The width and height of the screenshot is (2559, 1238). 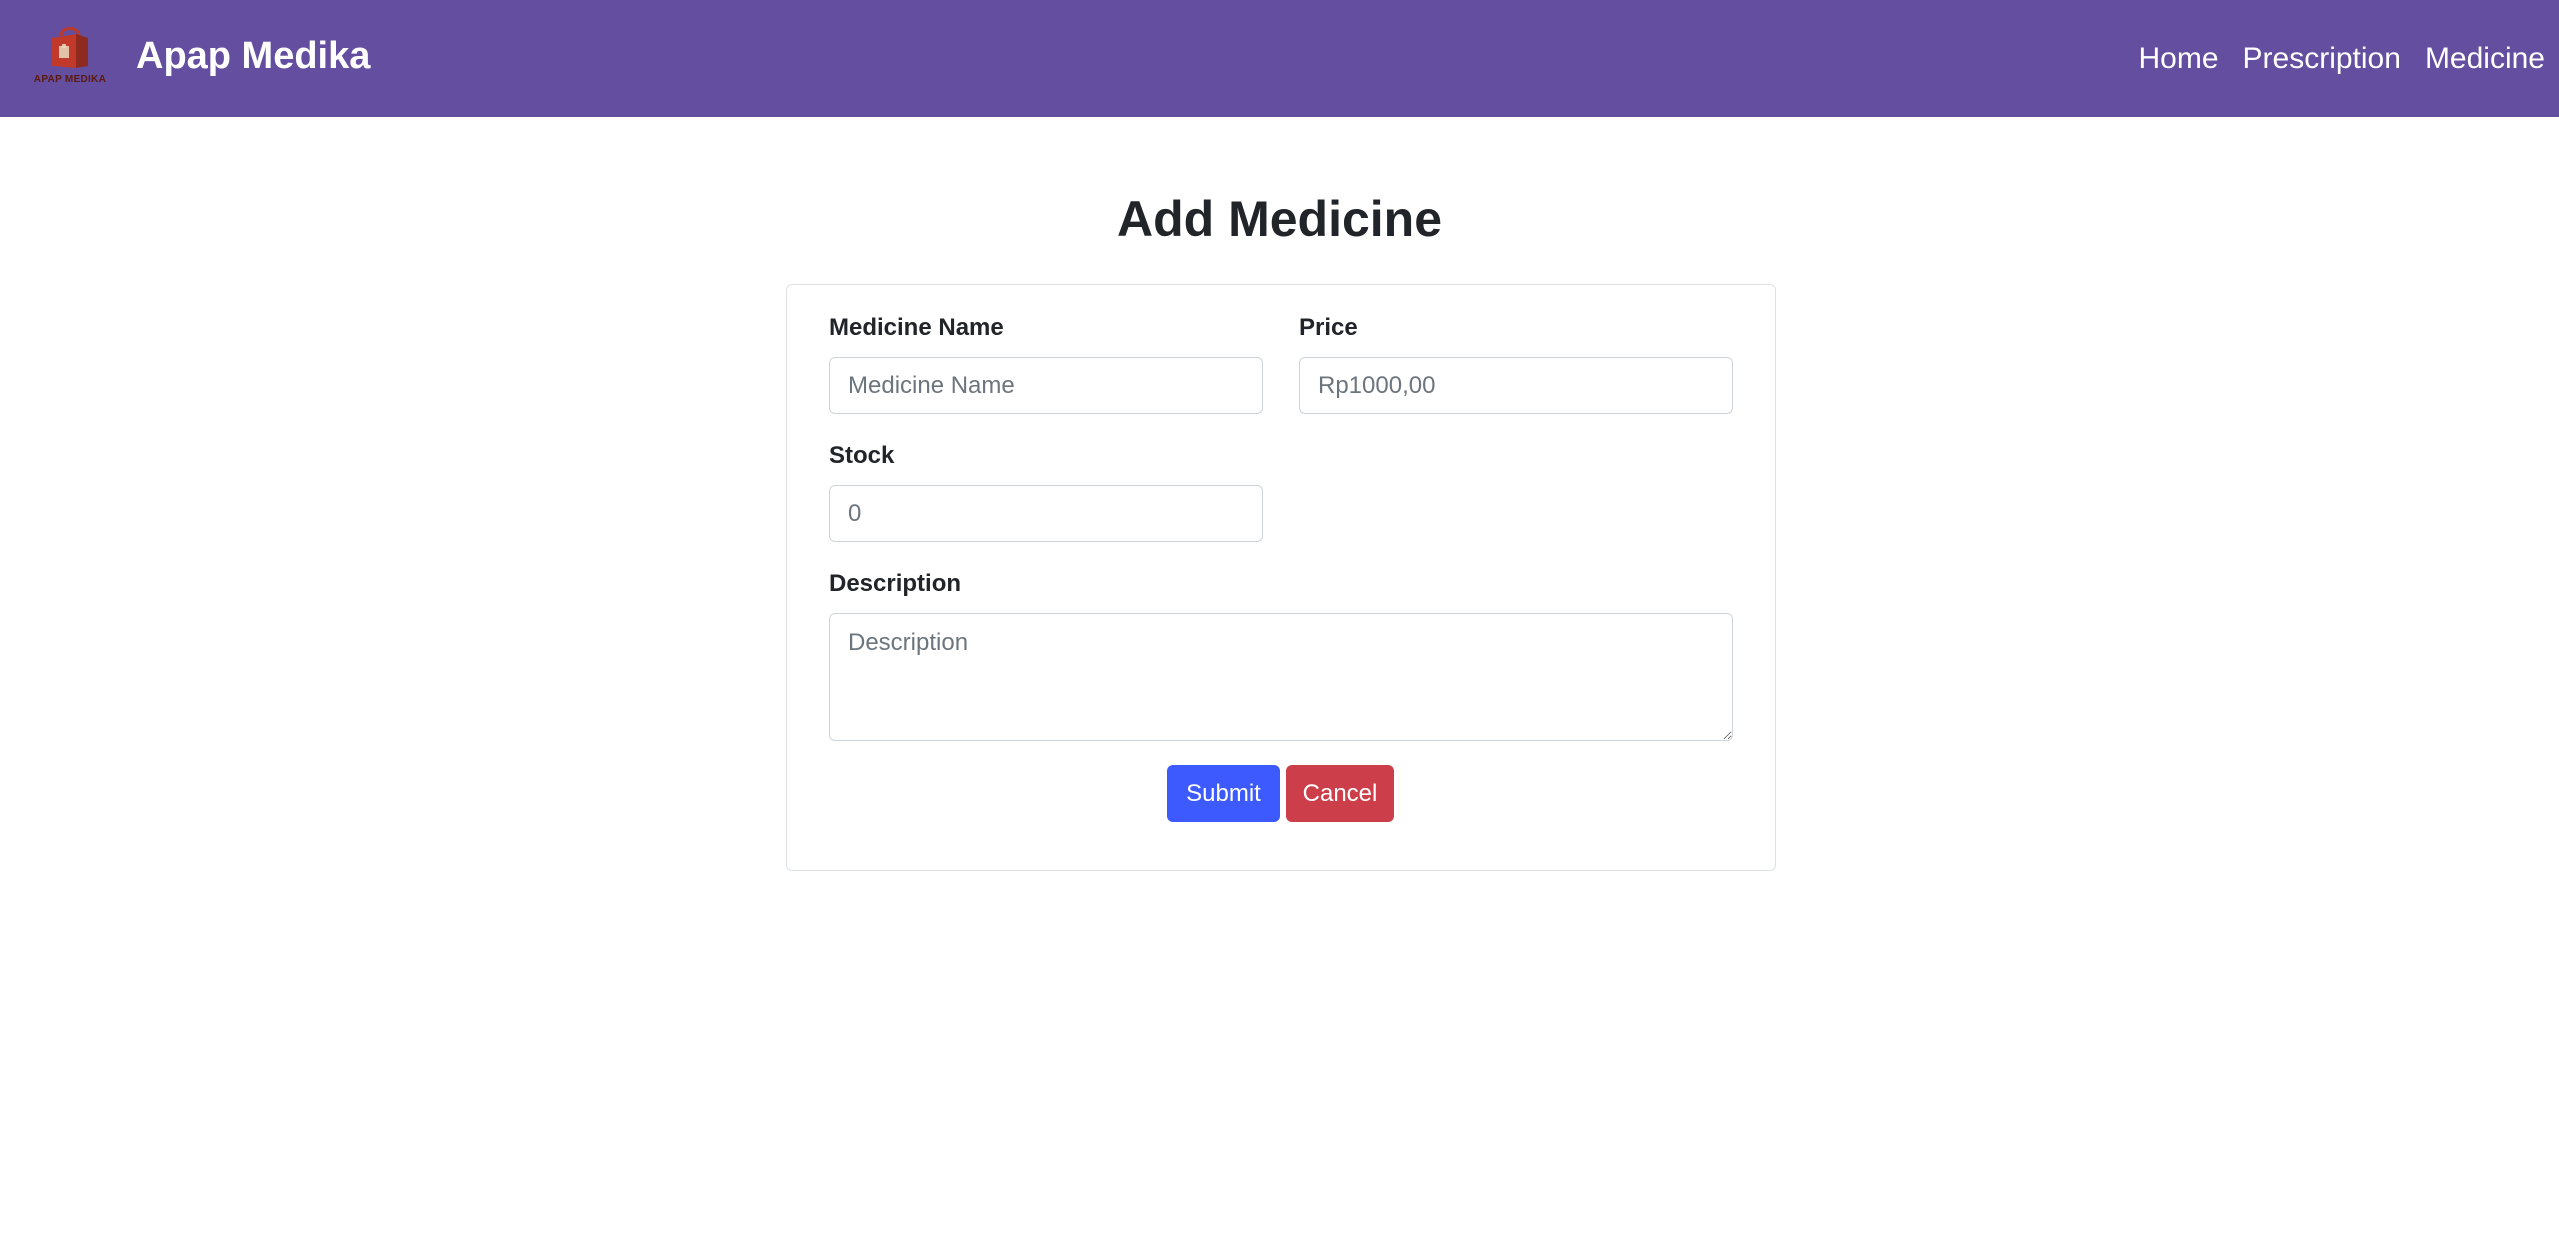 I want to click on stock-input, so click(x=1046, y=513).